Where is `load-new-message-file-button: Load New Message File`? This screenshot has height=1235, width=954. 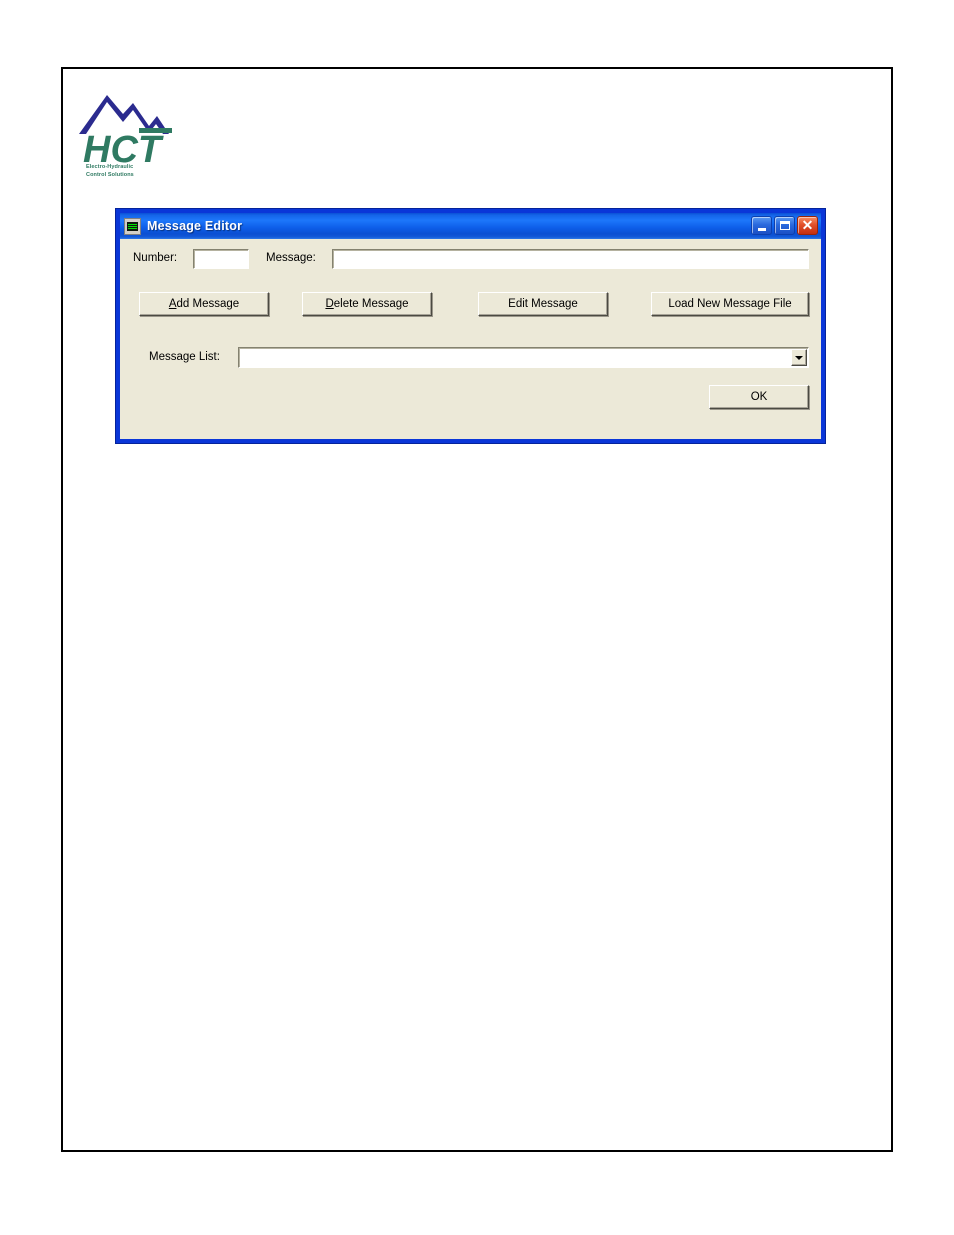 load-new-message-file-button: Load New Message File is located at coordinates (730, 304).